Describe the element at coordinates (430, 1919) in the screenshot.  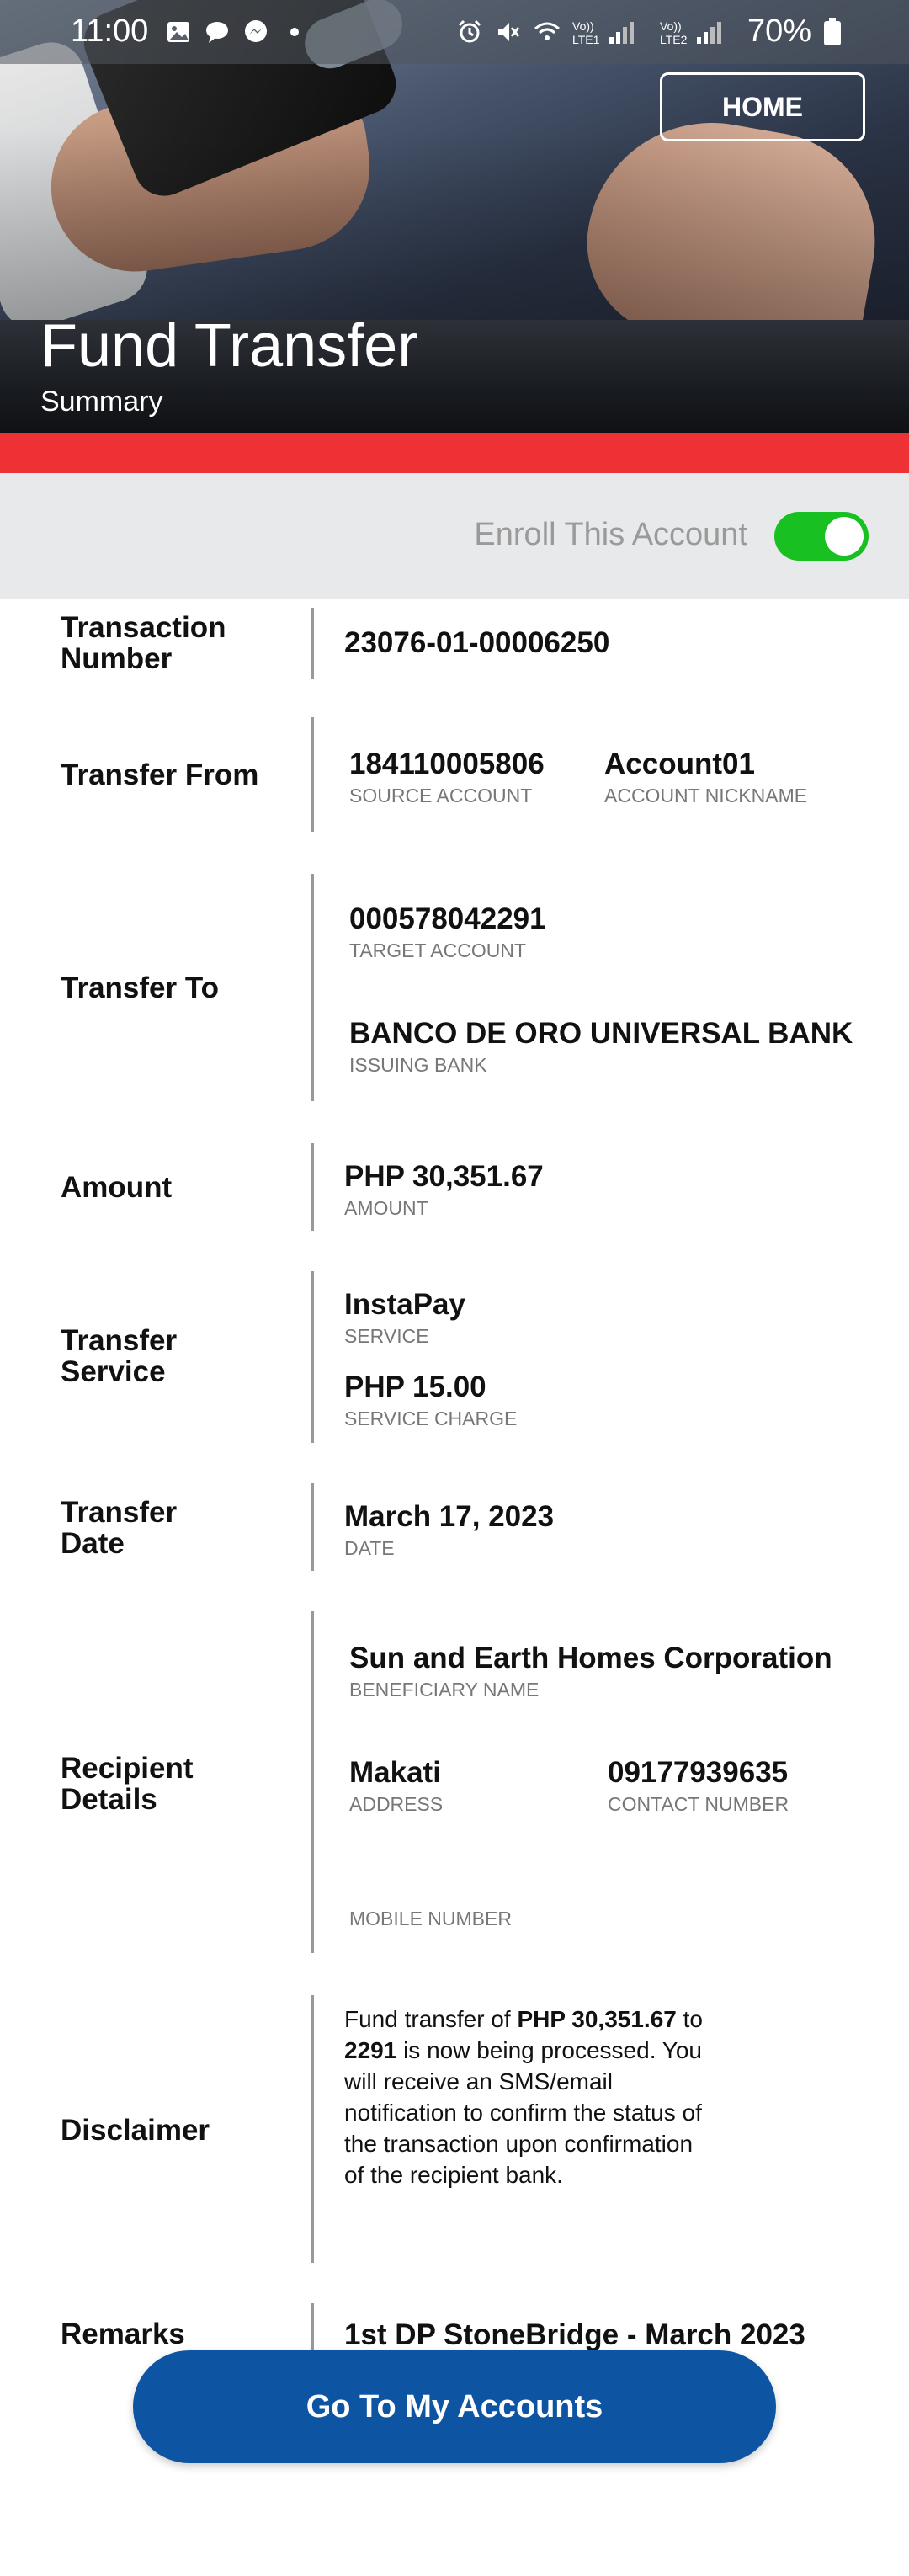
I see `mobile-number-caption: MOBILE NUMBER` at that location.